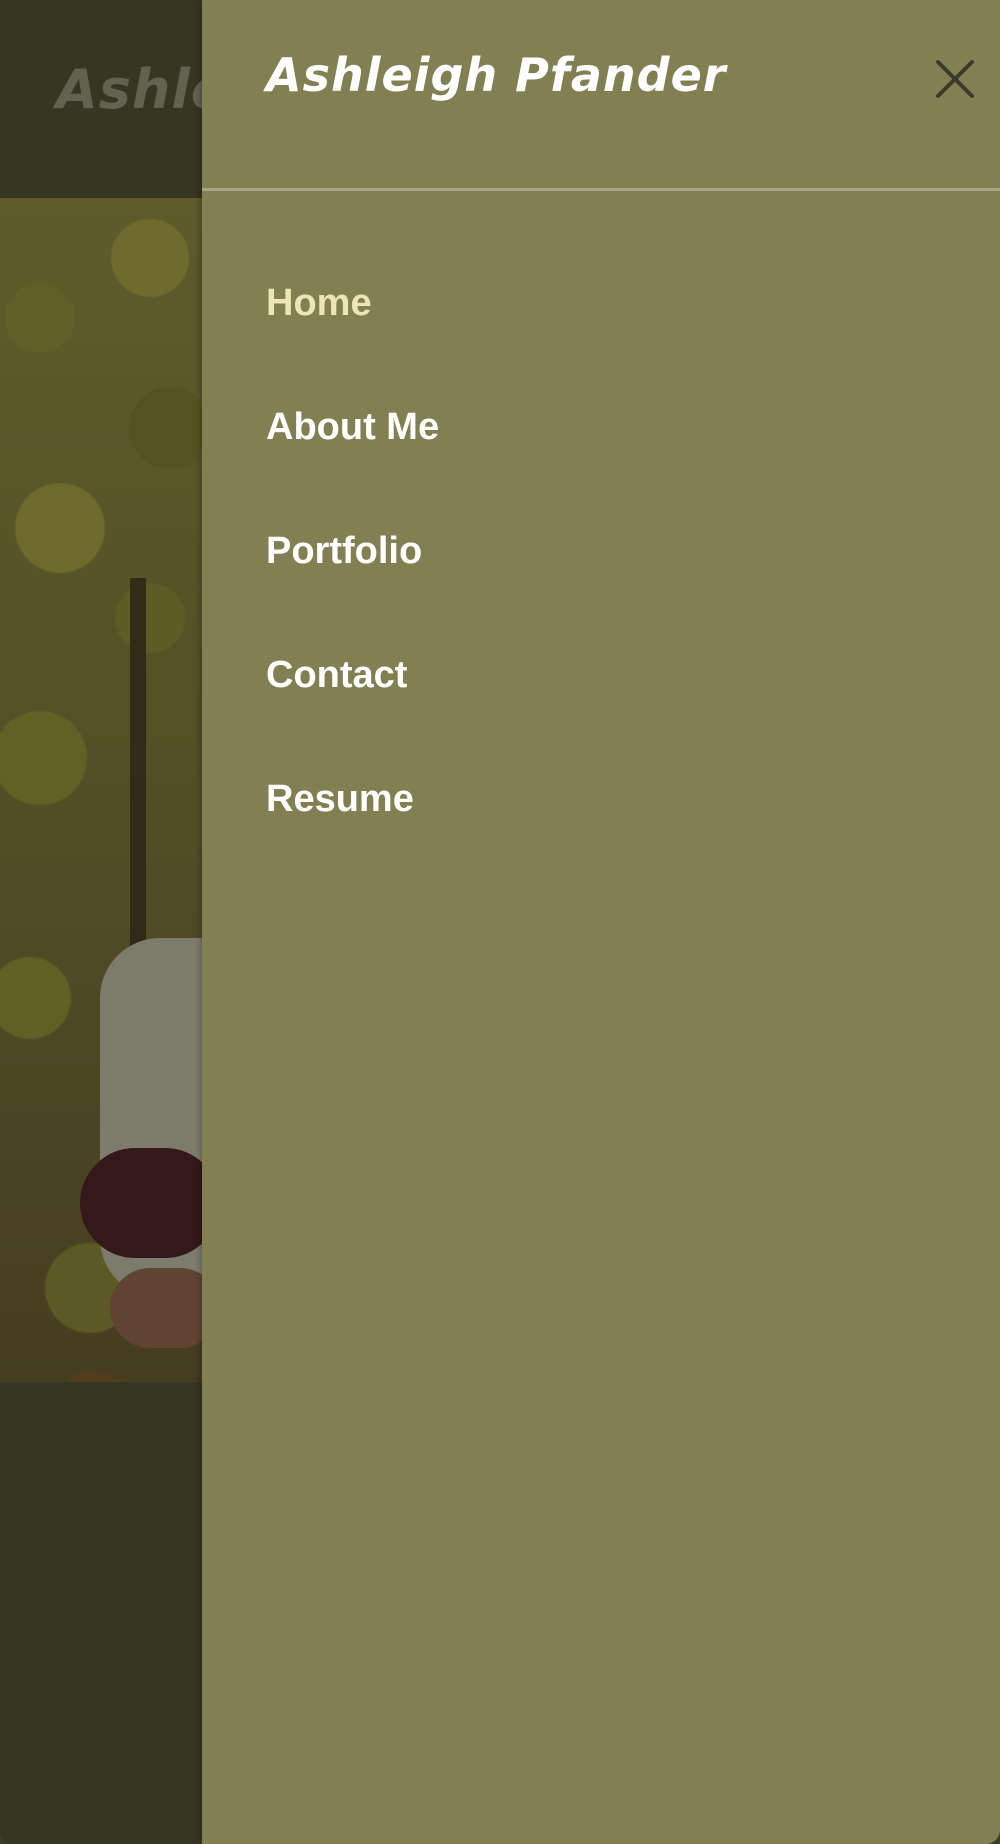  I want to click on drawer-header: Ashleigh Pfander, so click(601, 95).